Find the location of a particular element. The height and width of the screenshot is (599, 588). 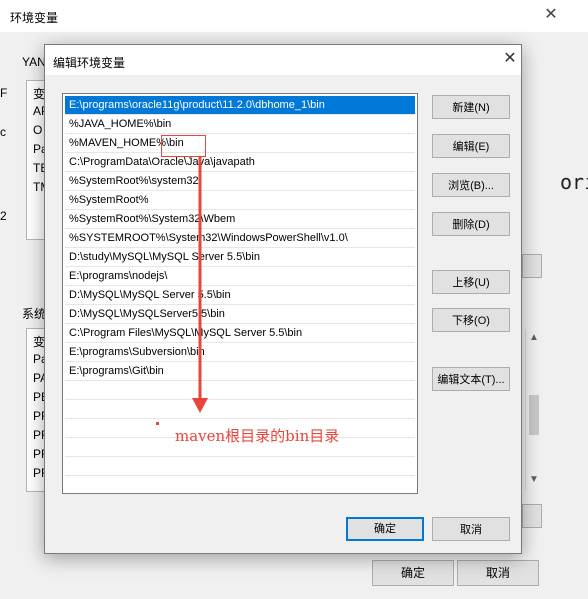

annotation-text: maven根目录的bin目录 is located at coordinates (257, 436).